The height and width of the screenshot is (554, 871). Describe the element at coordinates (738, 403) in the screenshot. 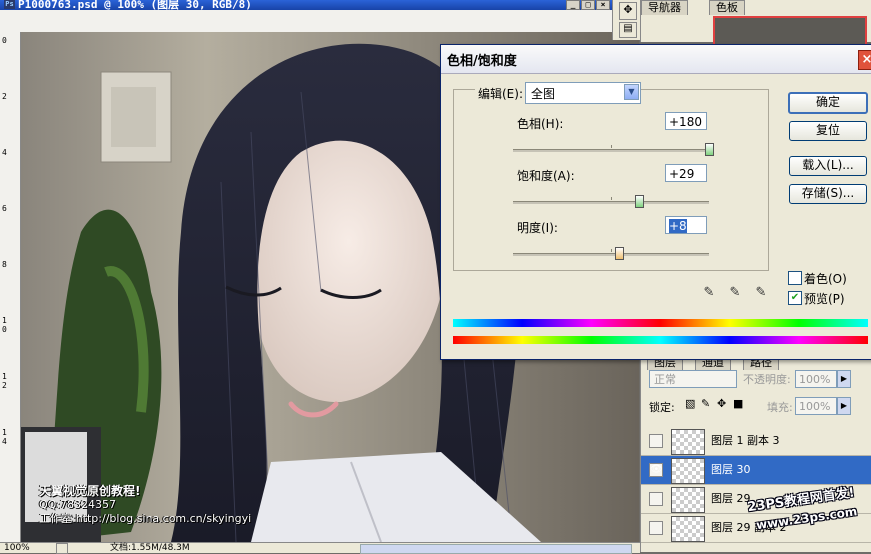

I see `lock-all-icon: ■` at that location.